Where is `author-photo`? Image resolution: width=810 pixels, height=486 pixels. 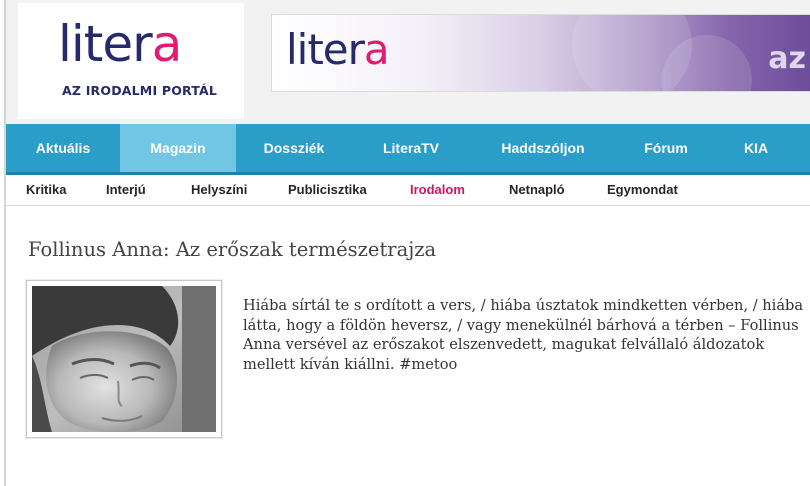 author-photo is located at coordinates (124, 359).